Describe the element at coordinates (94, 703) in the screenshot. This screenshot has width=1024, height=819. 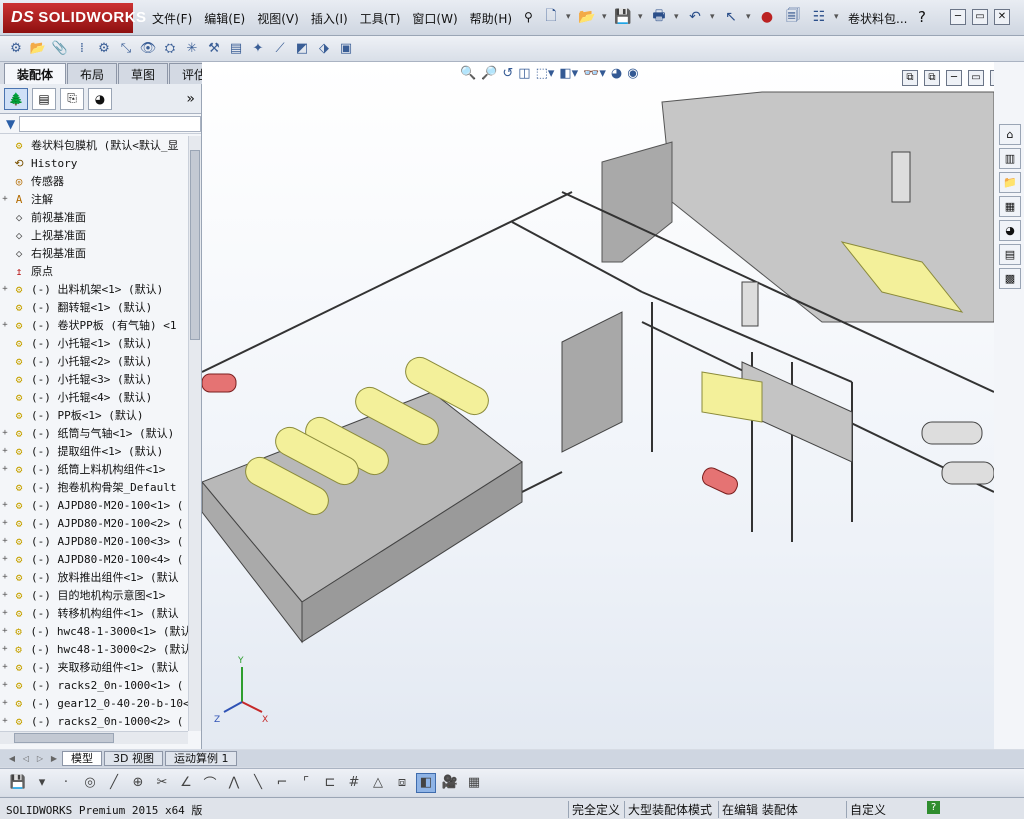
I see `tree-item: + ⚙ (-) gear12_0-40-20-b-10<` at that location.